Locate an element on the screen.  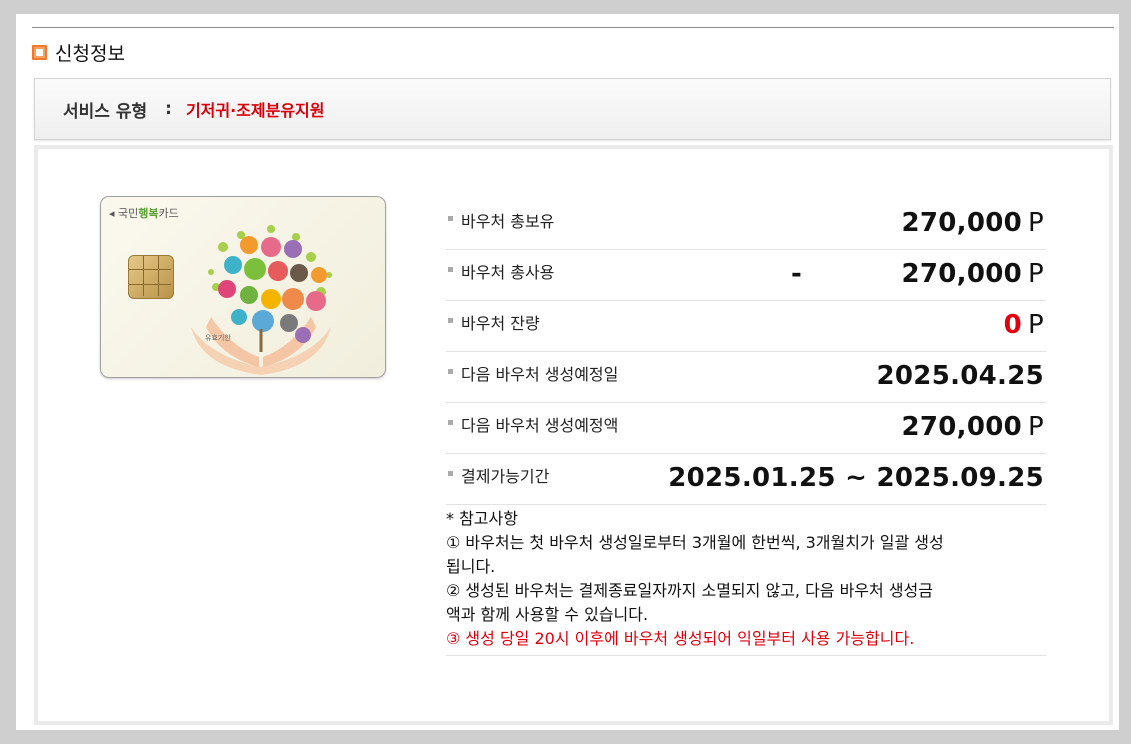
section-header: 신청정보 is located at coordinates (78, 52).